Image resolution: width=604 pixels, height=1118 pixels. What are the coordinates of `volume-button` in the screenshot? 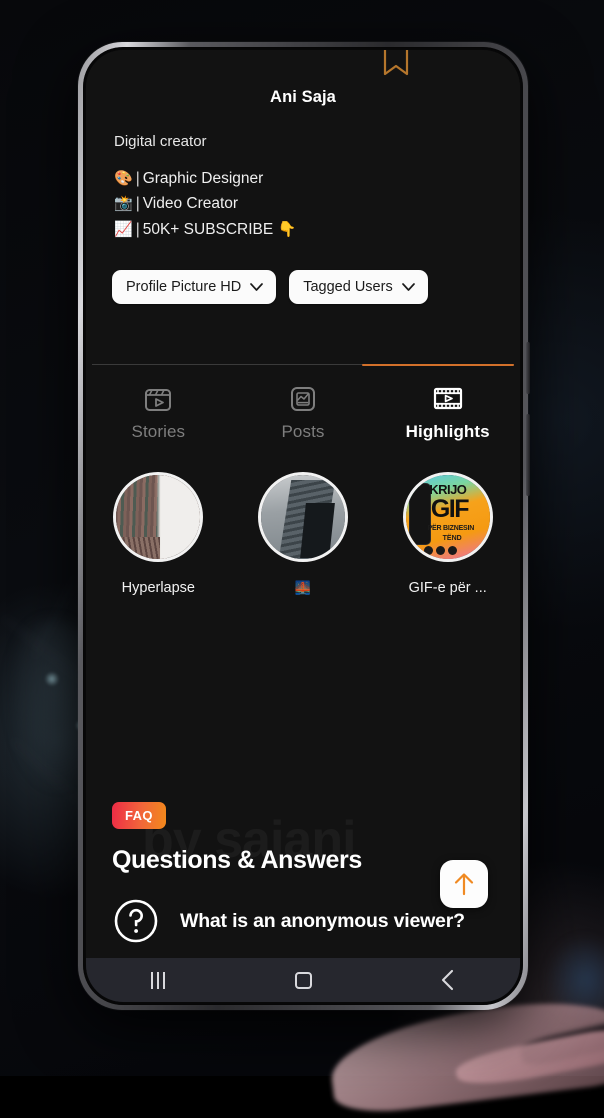 It's located at (528, 368).